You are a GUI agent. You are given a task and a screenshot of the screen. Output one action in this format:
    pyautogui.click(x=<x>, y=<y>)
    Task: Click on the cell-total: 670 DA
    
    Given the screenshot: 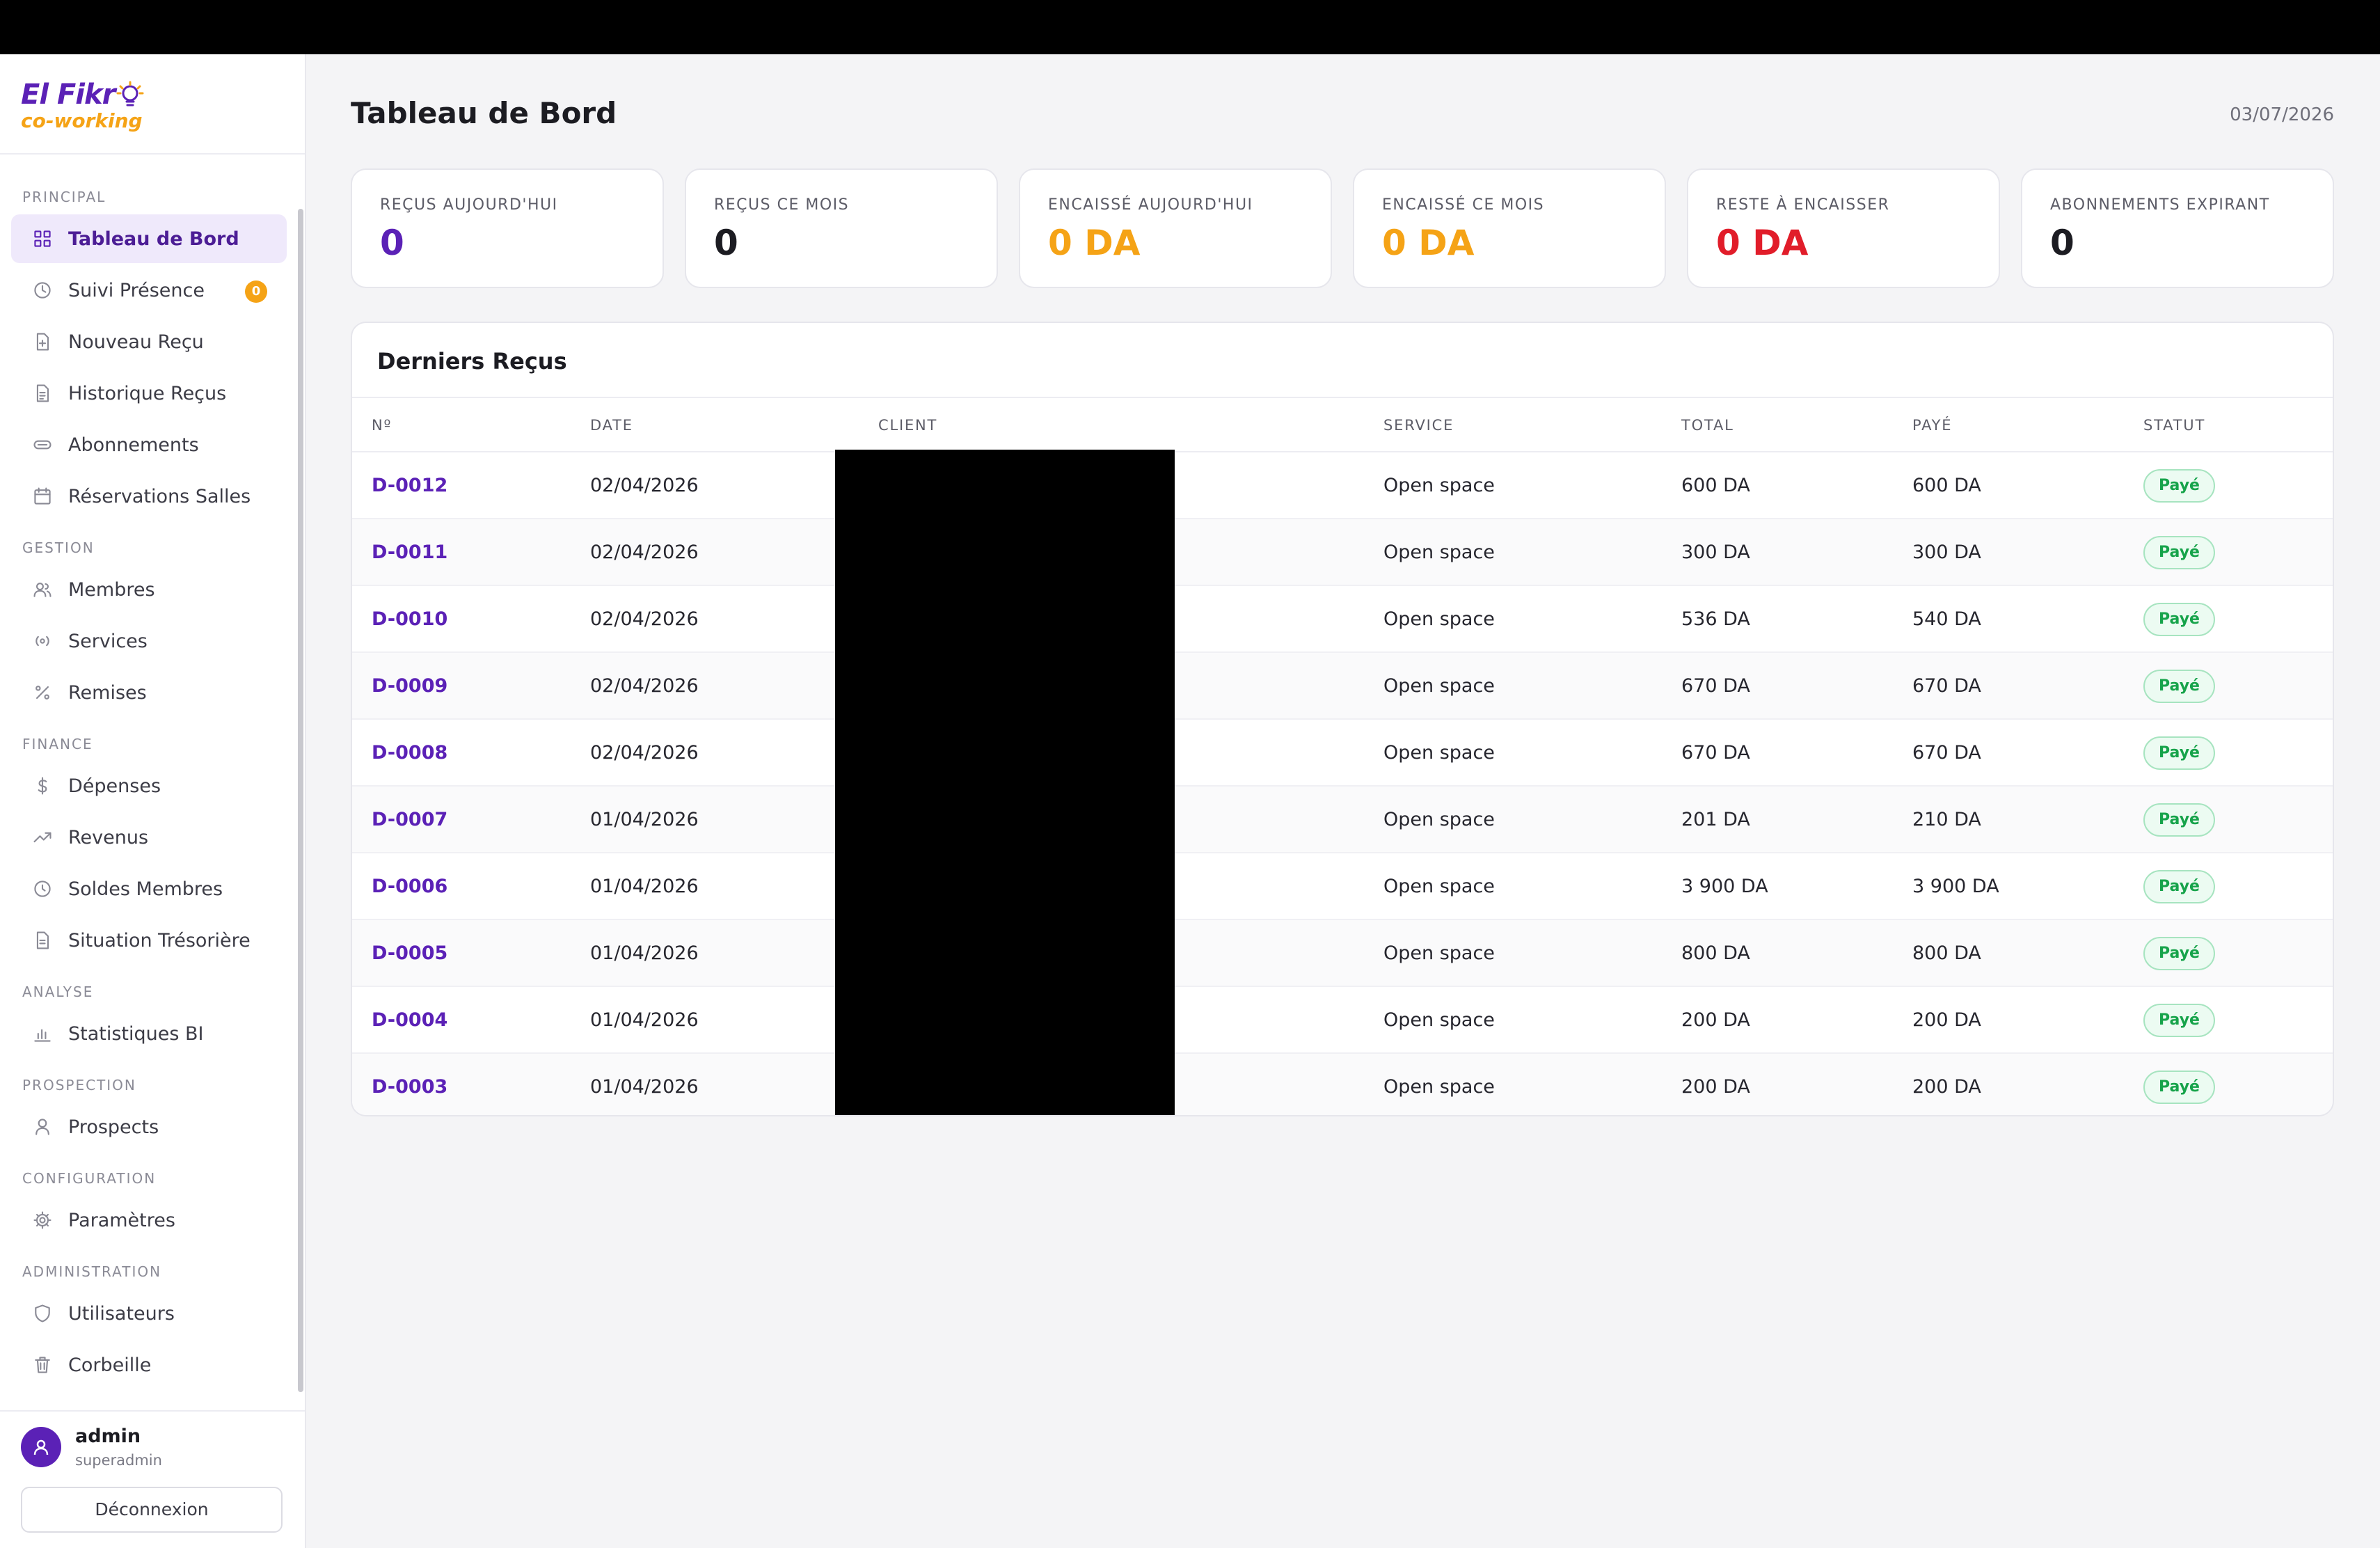 What is the action you would take?
    pyautogui.click(x=1715, y=753)
    